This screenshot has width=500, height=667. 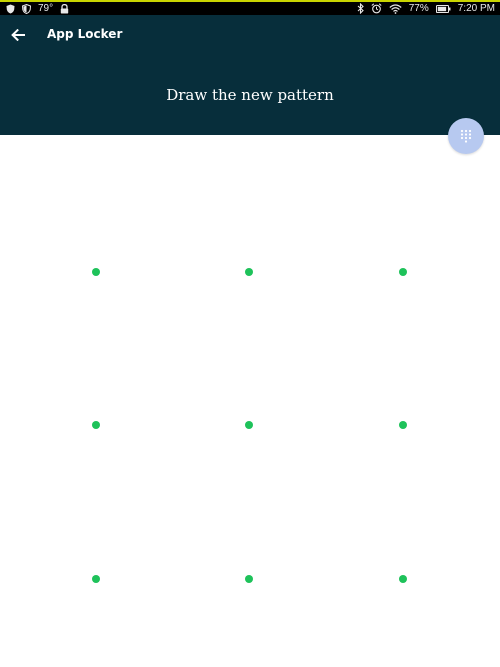 What do you see at coordinates (443, 8) in the screenshot?
I see `battery-icon` at bounding box center [443, 8].